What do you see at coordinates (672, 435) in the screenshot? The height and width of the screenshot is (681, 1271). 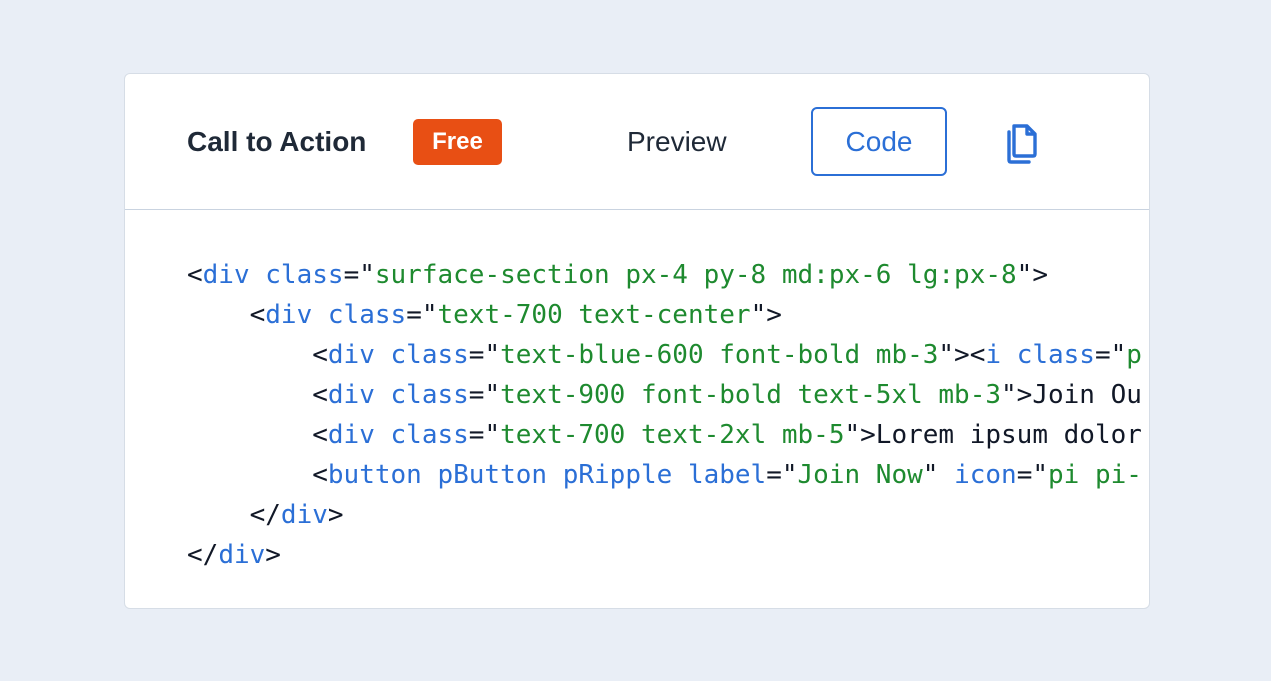 I see `code-token-str: text-700 text-2xl mb-5` at bounding box center [672, 435].